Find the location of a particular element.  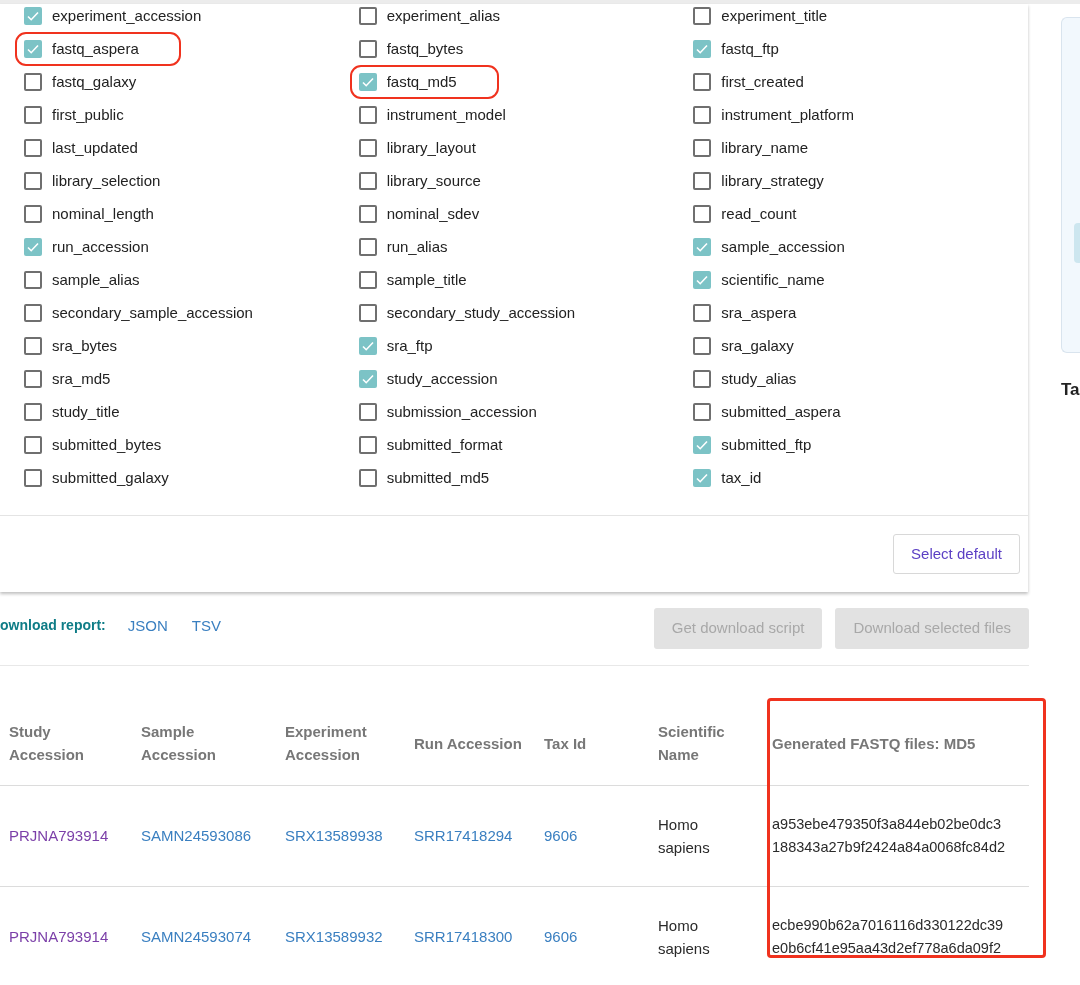

report-link: TSV is located at coordinates (206, 626).